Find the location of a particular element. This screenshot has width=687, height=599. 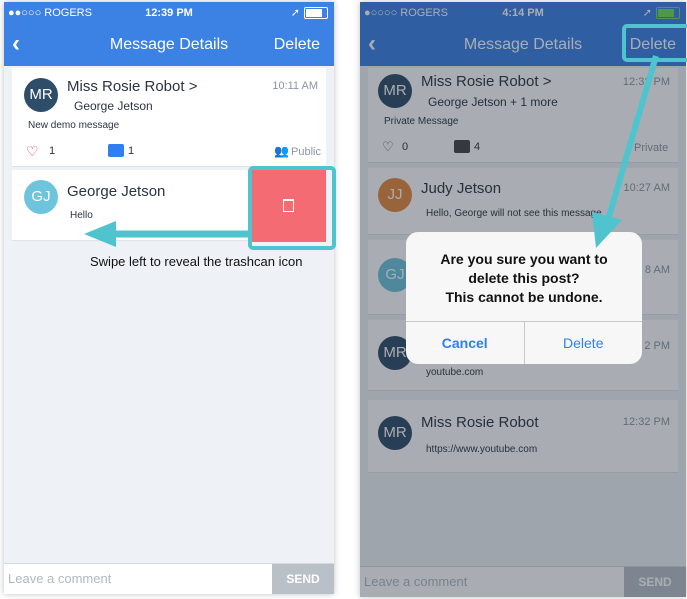

cancel-button: Cancel is located at coordinates (465, 343).